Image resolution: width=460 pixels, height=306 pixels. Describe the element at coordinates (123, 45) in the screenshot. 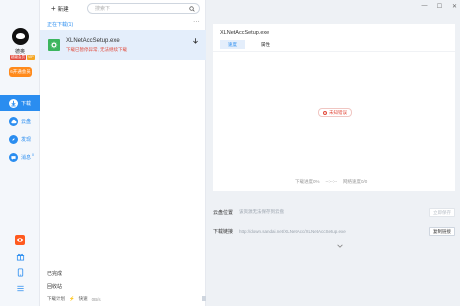

I see `download-item: XLNetAccSetup.exe 下载已暂停异常, 无法继续下载` at that location.